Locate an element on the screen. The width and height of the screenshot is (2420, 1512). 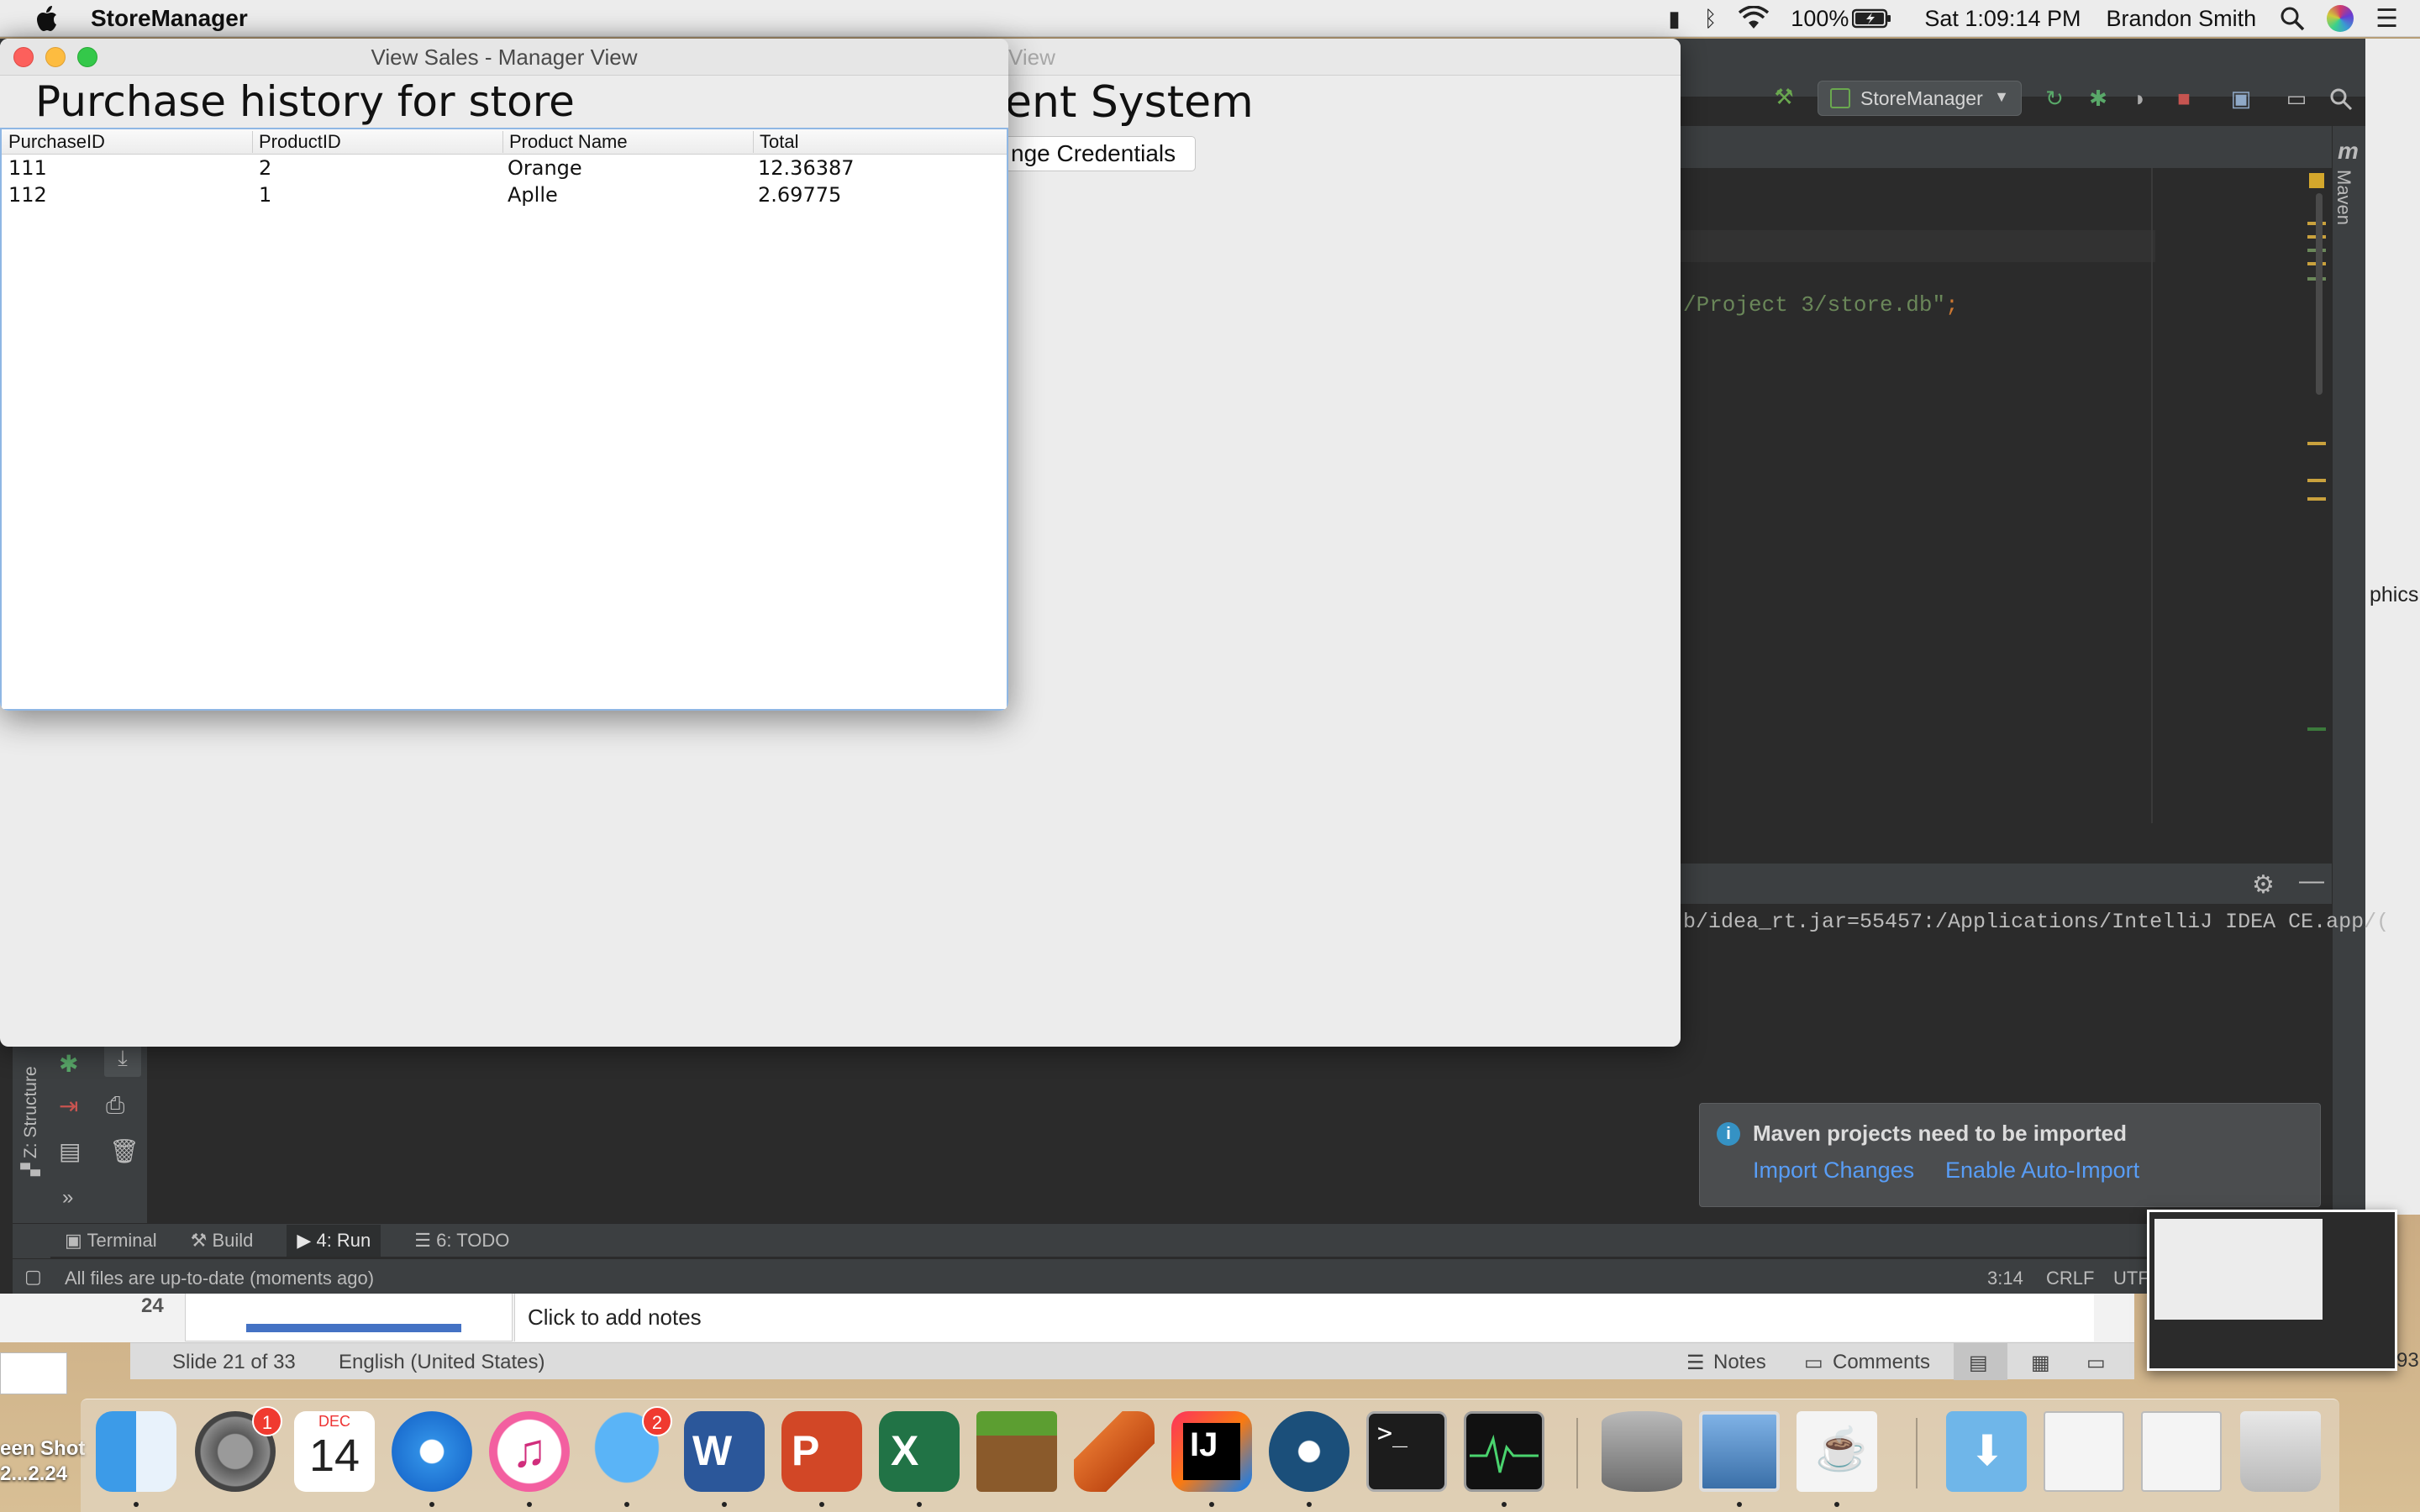
run-configuration-selector: StoreManager ▼ is located at coordinates (1920, 98).